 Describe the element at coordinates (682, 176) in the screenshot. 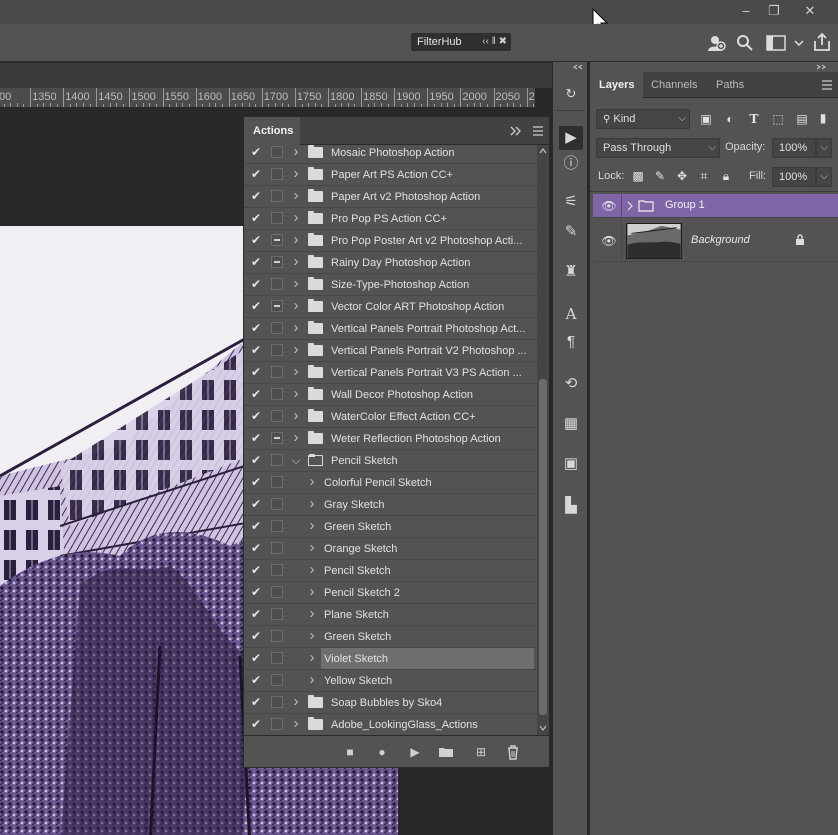

I see `lock-position-icon: ✥` at that location.